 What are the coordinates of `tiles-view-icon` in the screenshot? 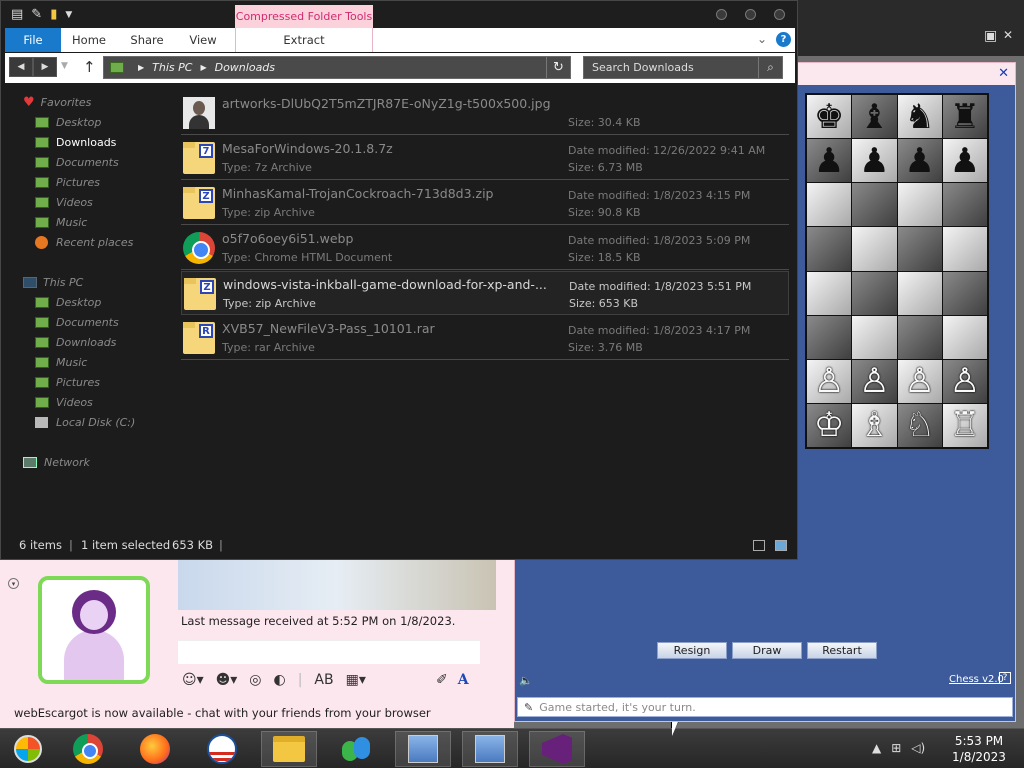 It's located at (781, 545).